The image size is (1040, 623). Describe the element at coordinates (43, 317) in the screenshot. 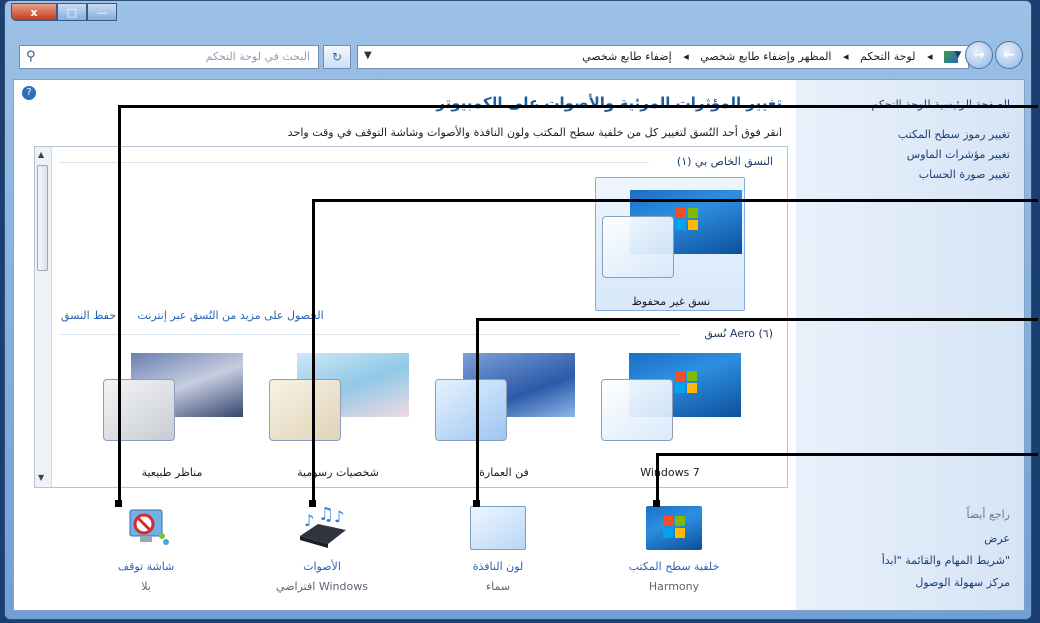

I see `theme-list-scrollbar: ▲ ▼` at that location.